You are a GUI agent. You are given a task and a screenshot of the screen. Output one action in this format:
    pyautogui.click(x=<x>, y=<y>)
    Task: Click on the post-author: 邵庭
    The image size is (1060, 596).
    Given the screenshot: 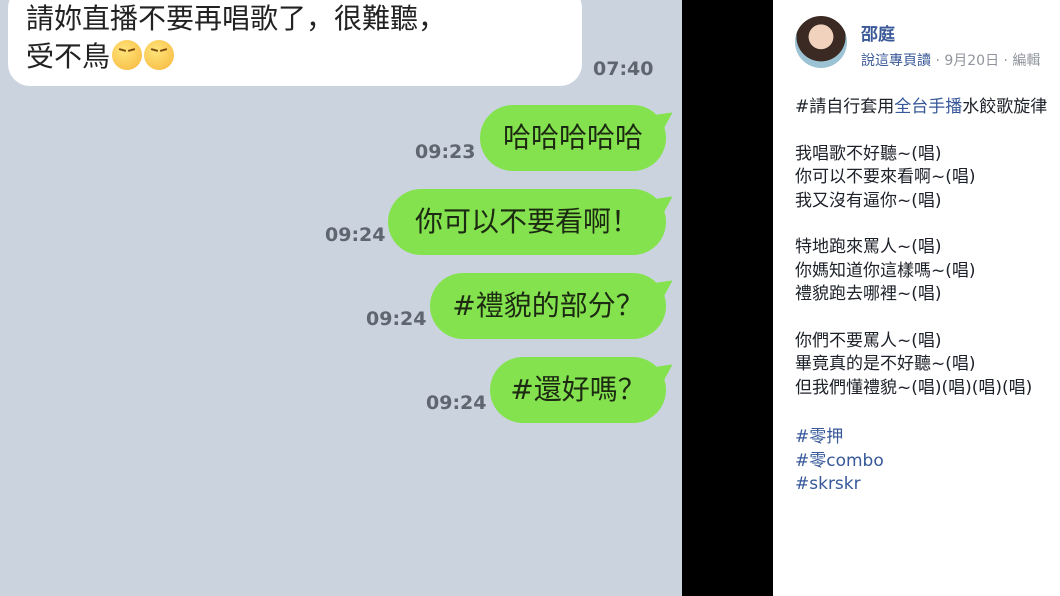 What is the action you would take?
    pyautogui.click(x=878, y=32)
    